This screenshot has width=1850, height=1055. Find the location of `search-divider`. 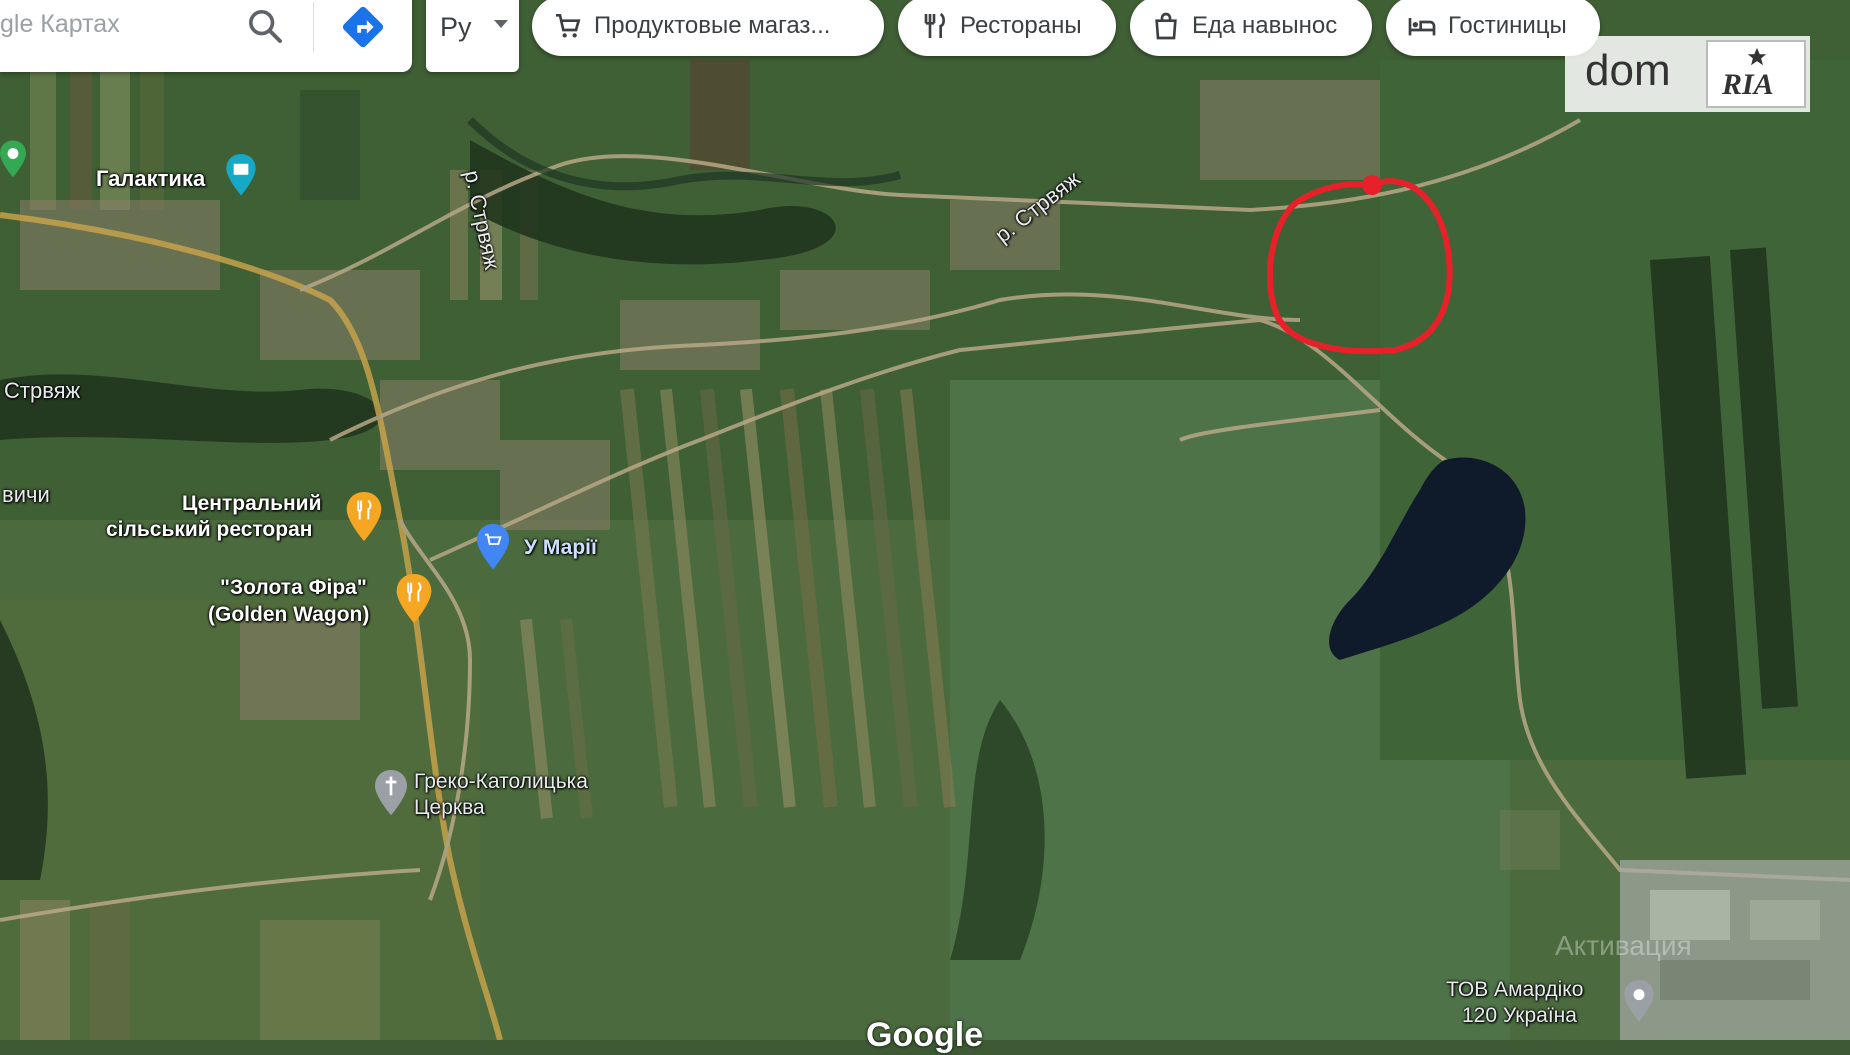

search-divider is located at coordinates (313, 27).